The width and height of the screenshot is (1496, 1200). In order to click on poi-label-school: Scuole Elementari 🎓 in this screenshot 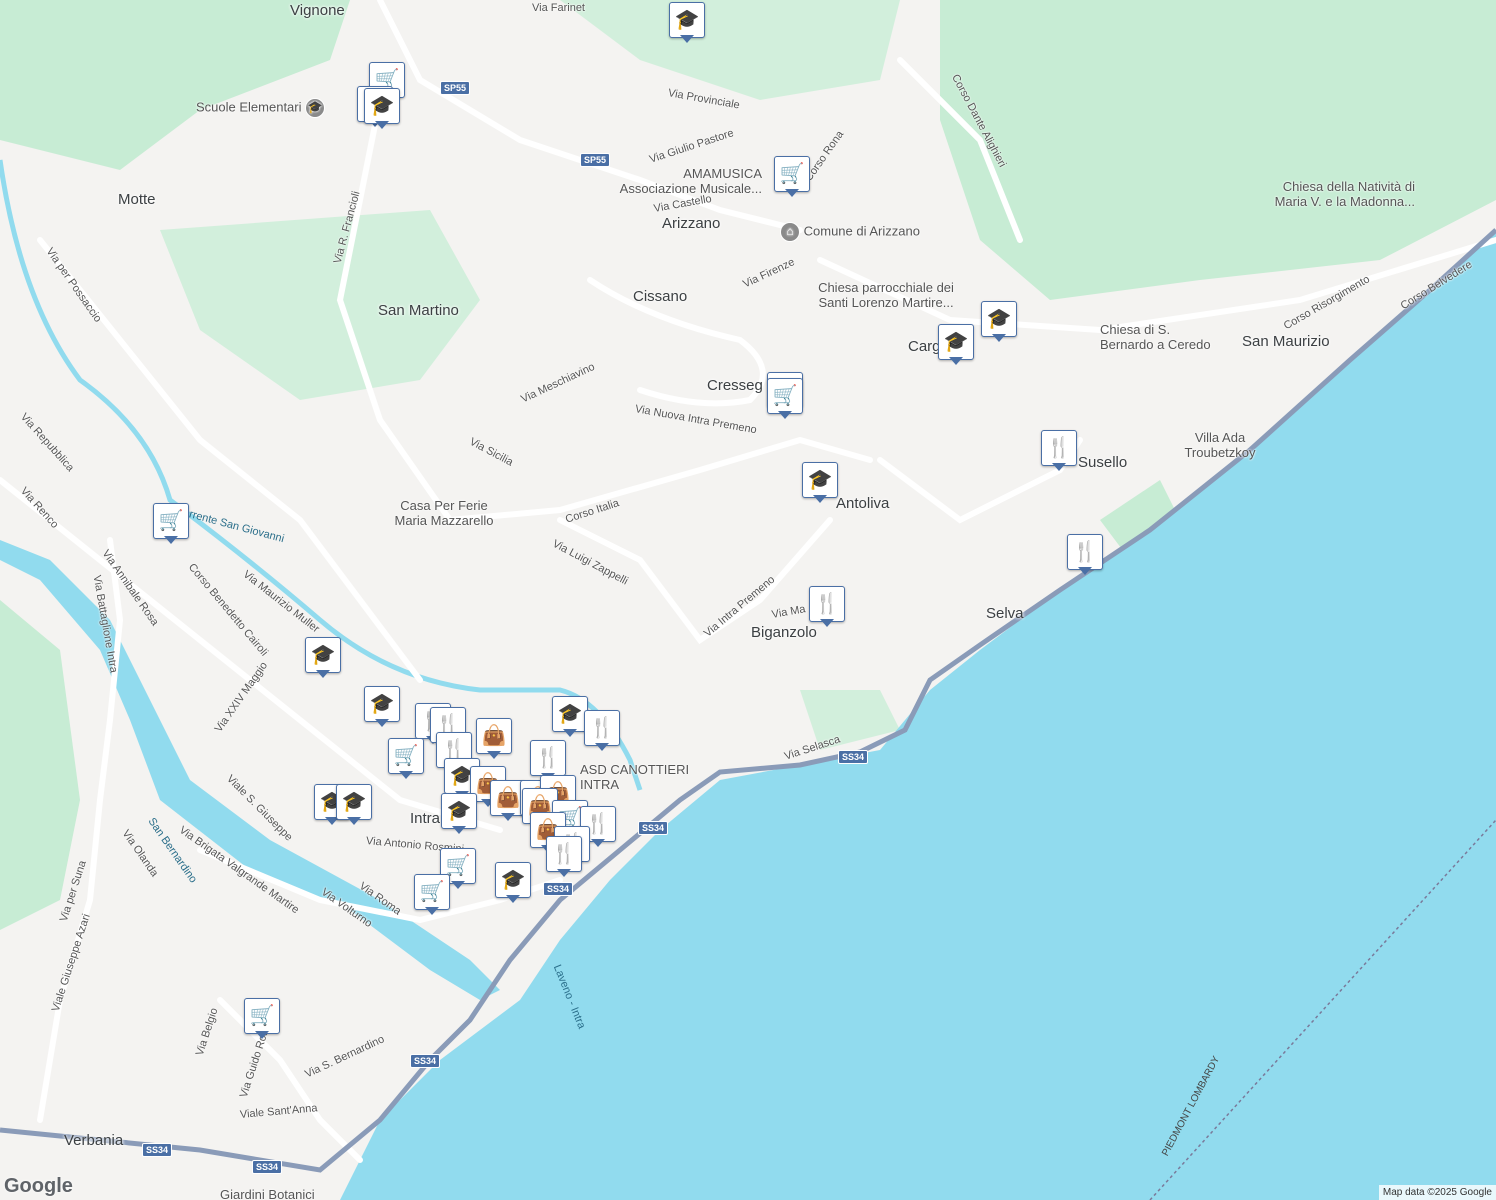, I will do `click(261, 108)`.